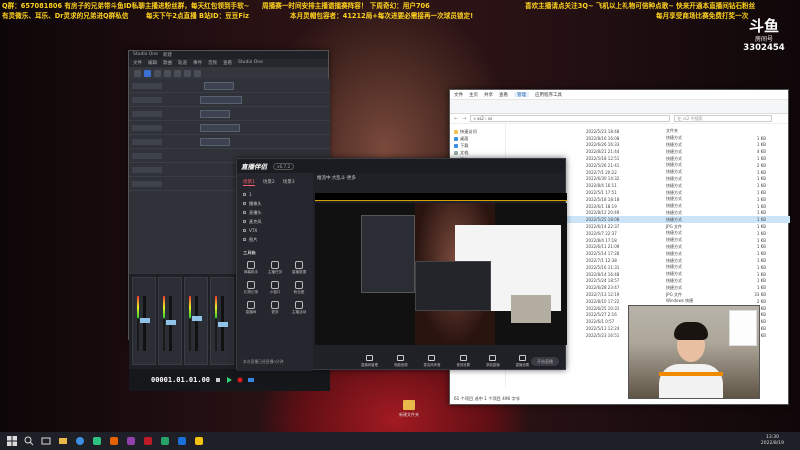  What do you see at coordinates (275, 230) in the screenshot?
I see `source-item: VTX` at bounding box center [275, 230].